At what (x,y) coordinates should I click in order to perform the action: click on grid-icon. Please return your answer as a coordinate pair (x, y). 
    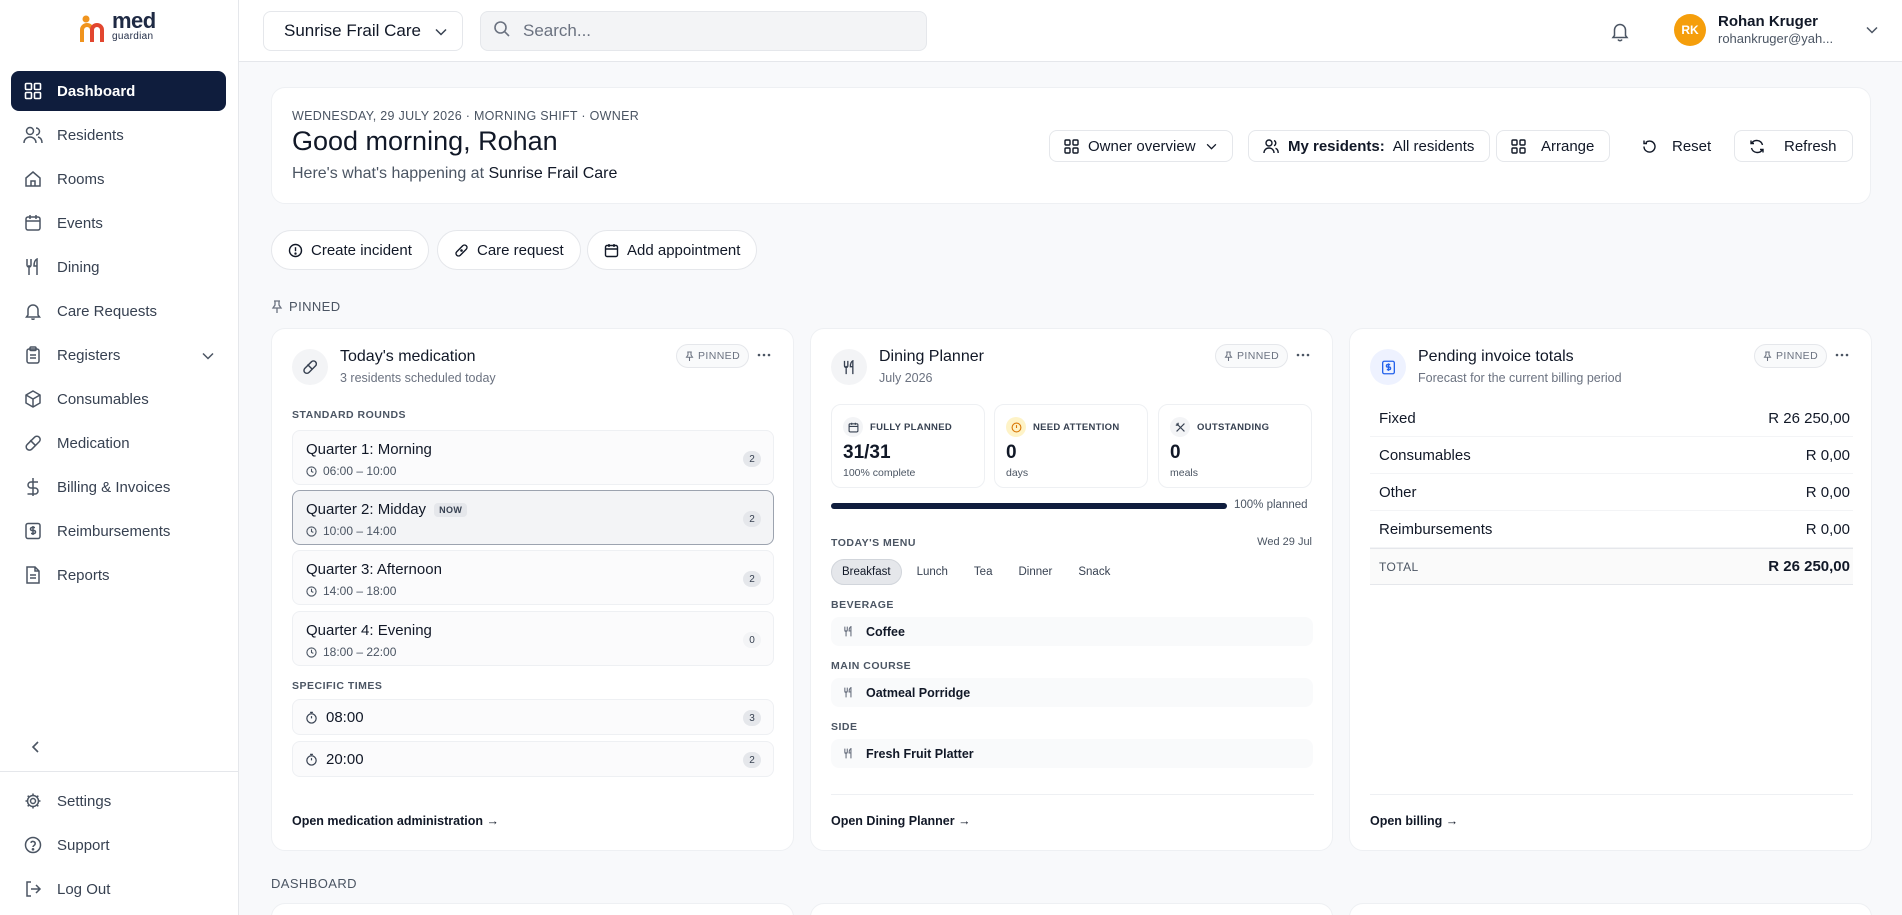
    Looking at the image, I should click on (1518, 146).